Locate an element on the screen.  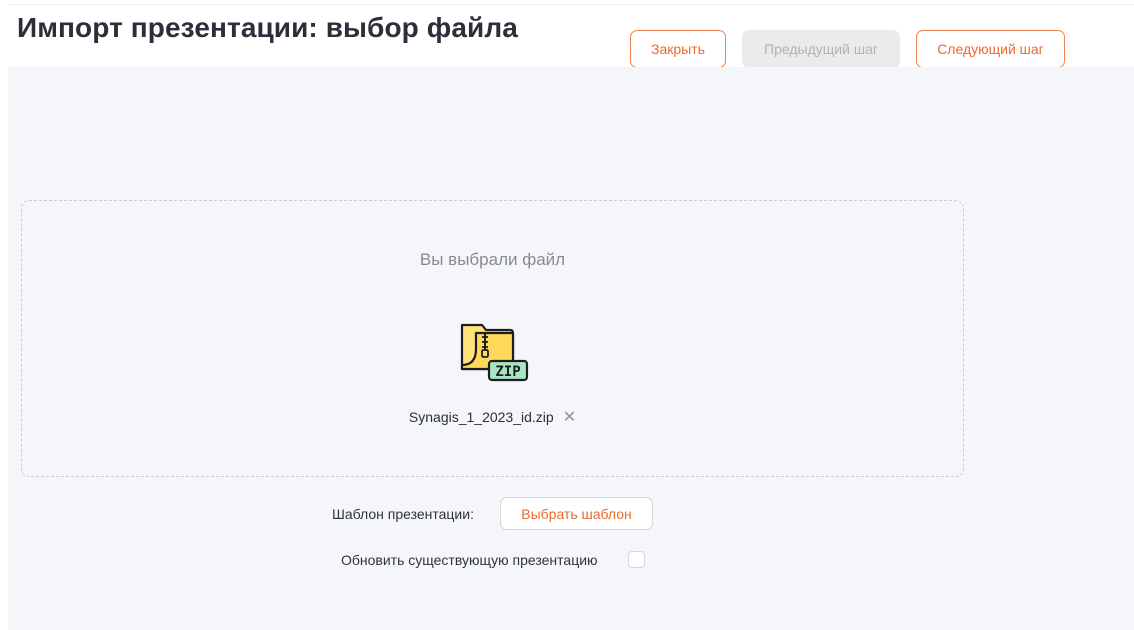
filename-text: Synagis_1_2023_id.zip is located at coordinates (481, 417).